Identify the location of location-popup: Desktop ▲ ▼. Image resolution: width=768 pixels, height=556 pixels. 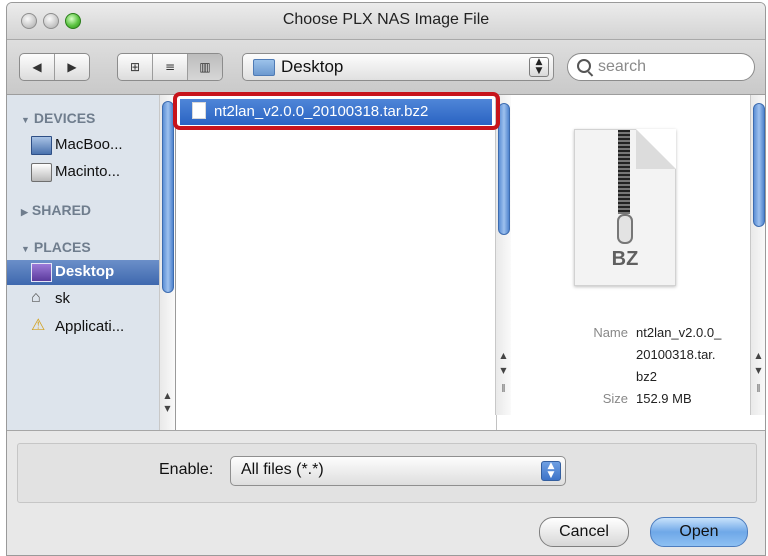
(398, 67).